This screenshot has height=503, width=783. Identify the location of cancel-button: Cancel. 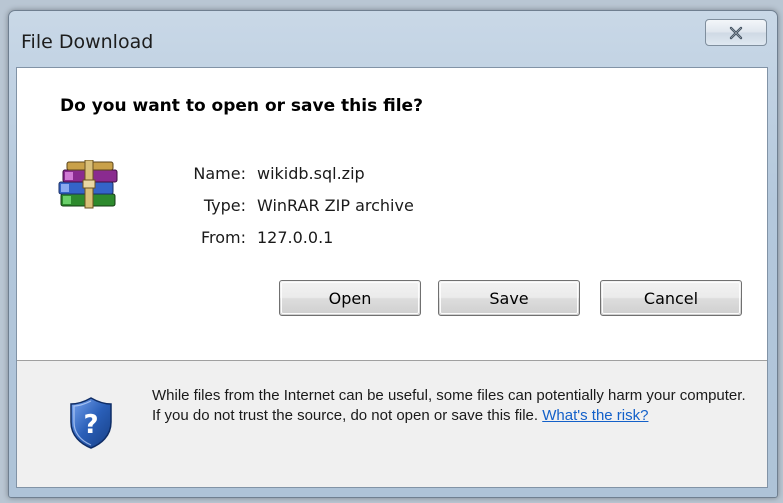
(671, 298).